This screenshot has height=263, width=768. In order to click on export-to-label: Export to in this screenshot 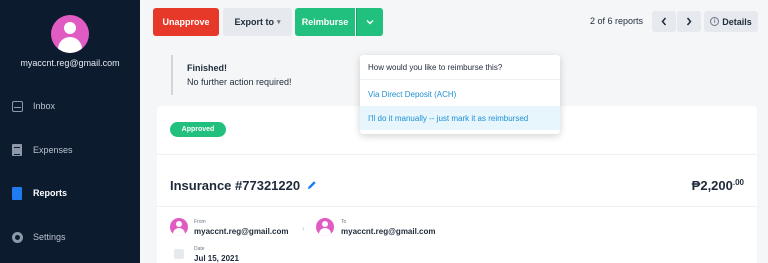, I will do `click(254, 22)`.